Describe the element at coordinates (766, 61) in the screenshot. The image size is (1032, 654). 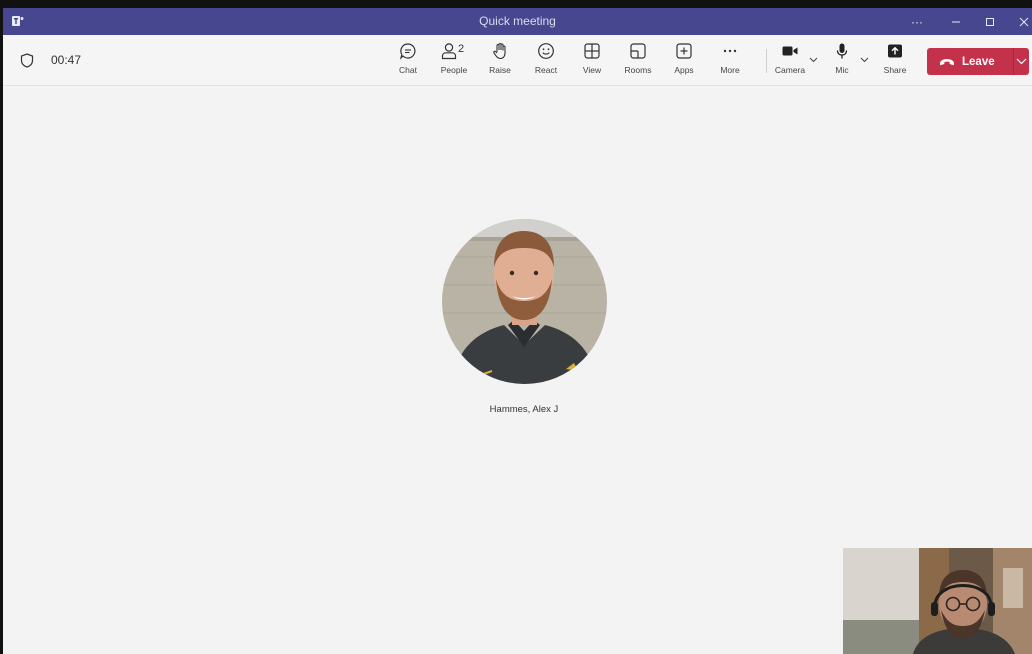
I see `toolbar-divider` at that location.